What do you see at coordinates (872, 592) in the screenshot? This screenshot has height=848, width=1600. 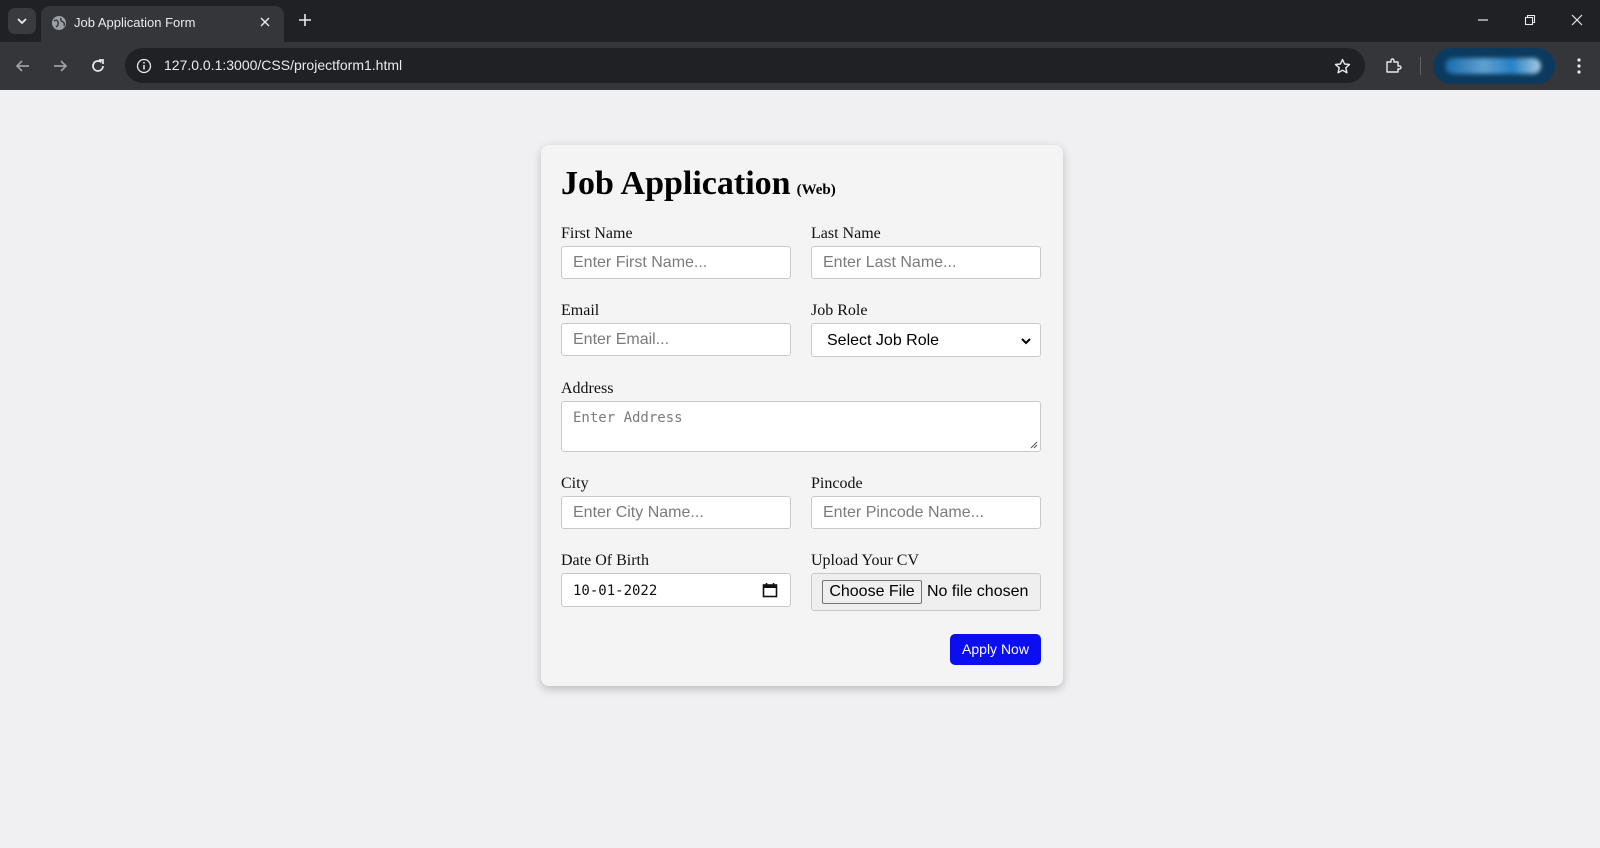 I see `choose-file-button: Choose File` at bounding box center [872, 592].